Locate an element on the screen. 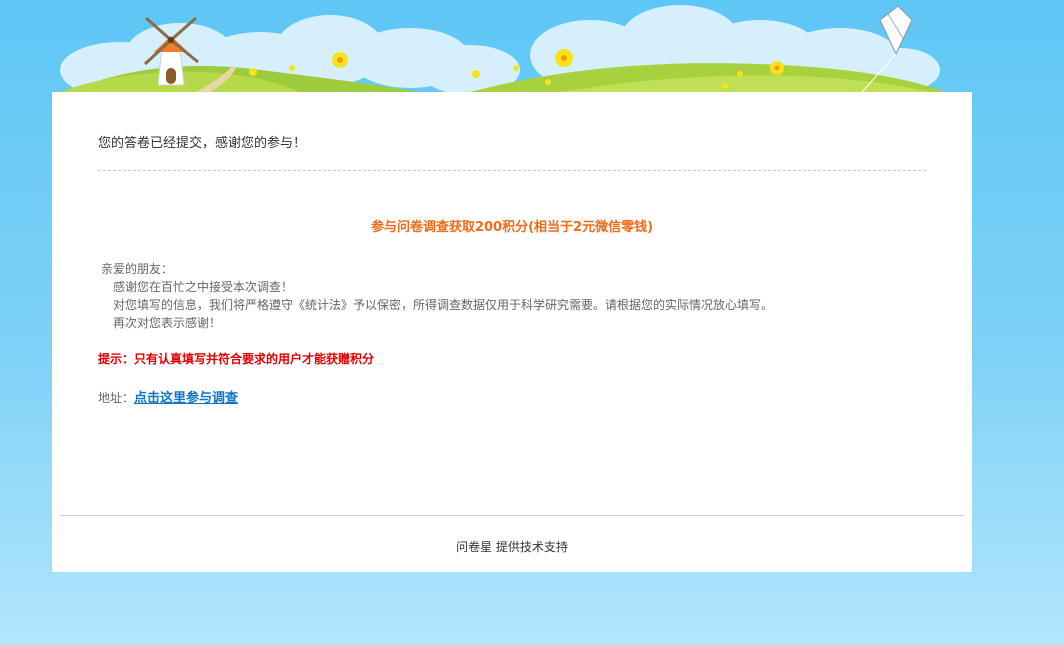 The width and height of the screenshot is (1064, 645). letter-greeting: 亲爱的朋友： is located at coordinates (137, 269).